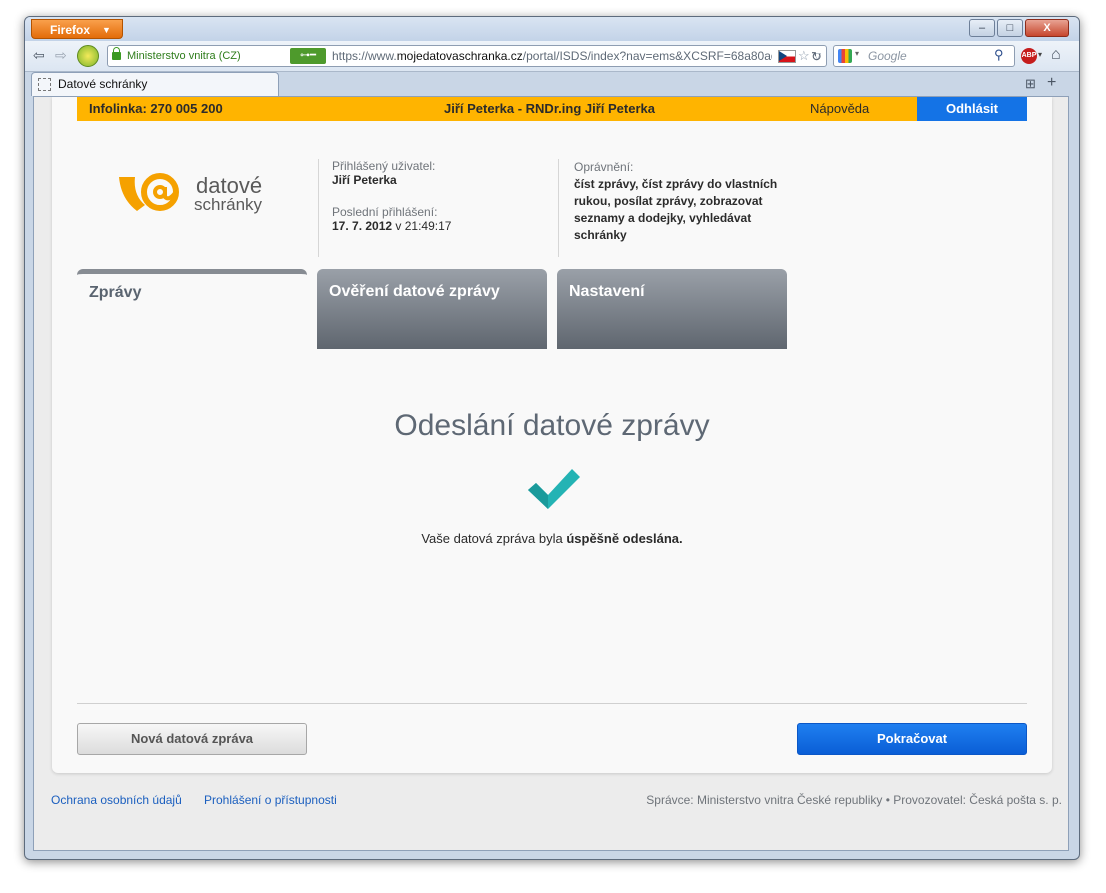 The height and width of the screenshot is (893, 1106). What do you see at coordinates (816, 57) in the screenshot?
I see `reload-icon: ↻` at bounding box center [816, 57].